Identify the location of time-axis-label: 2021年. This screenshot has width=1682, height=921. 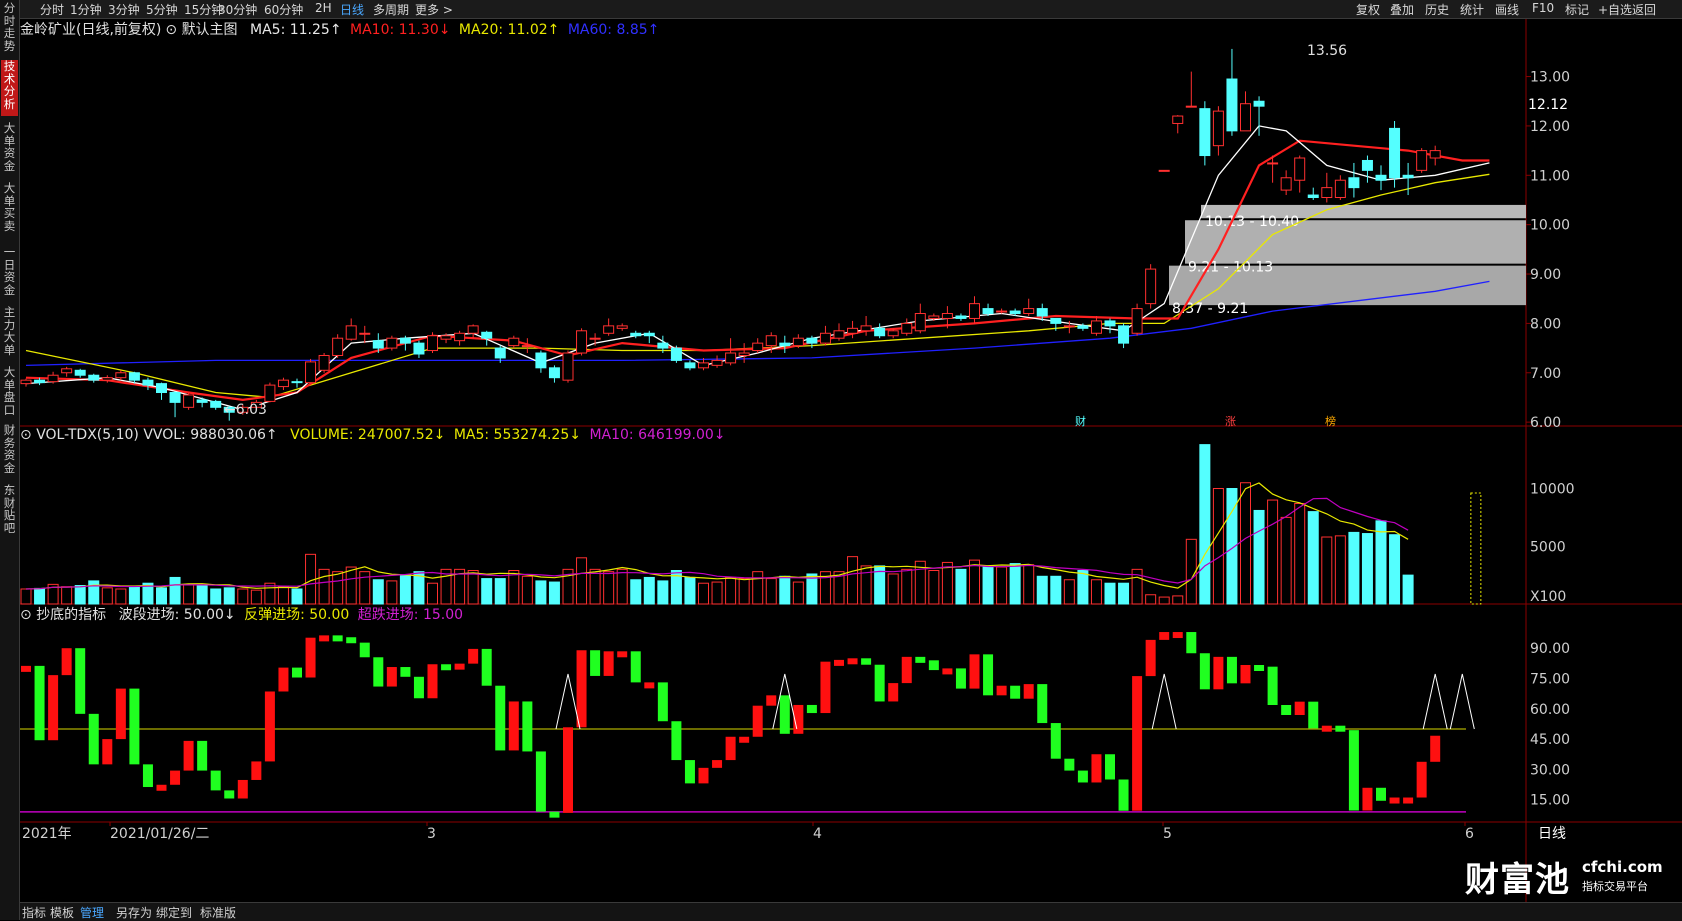
(47, 834).